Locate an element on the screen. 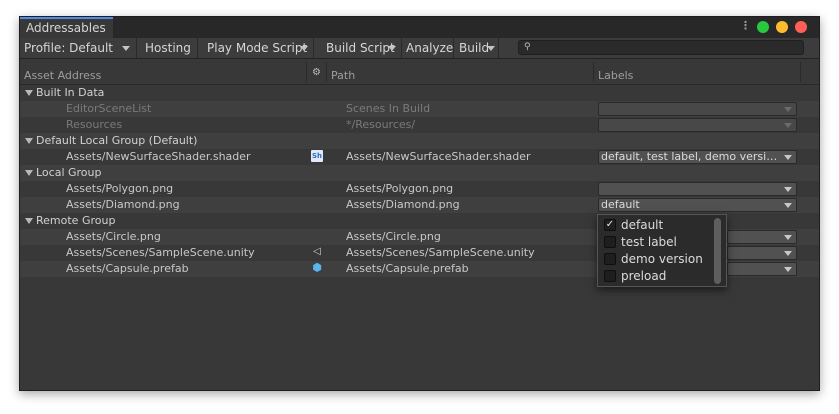 This screenshot has width=839, height=414. column-header-row: Asset Address ⚙ Path Labels is located at coordinates (419, 72).